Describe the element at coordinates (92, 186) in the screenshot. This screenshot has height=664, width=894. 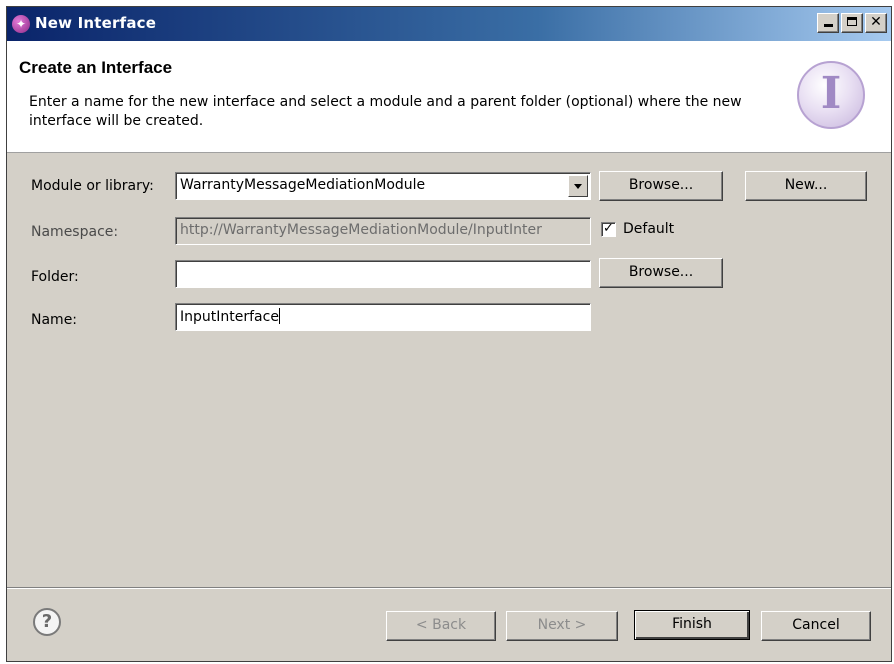
I see `module-label: Module or library:` at that location.